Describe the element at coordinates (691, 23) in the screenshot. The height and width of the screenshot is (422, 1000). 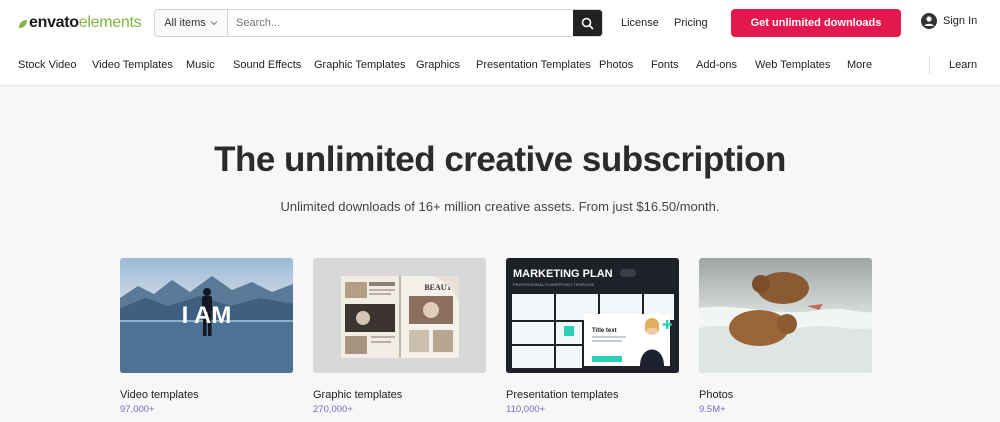
I see `pricing-link: Pricing` at that location.